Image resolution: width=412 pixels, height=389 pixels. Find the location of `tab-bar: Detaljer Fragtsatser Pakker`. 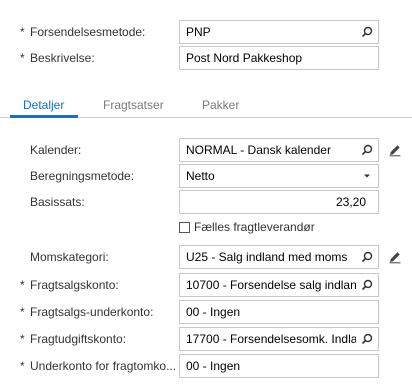

tab-bar: Detaljer Fragtsatser Pakker is located at coordinates (206, 106).